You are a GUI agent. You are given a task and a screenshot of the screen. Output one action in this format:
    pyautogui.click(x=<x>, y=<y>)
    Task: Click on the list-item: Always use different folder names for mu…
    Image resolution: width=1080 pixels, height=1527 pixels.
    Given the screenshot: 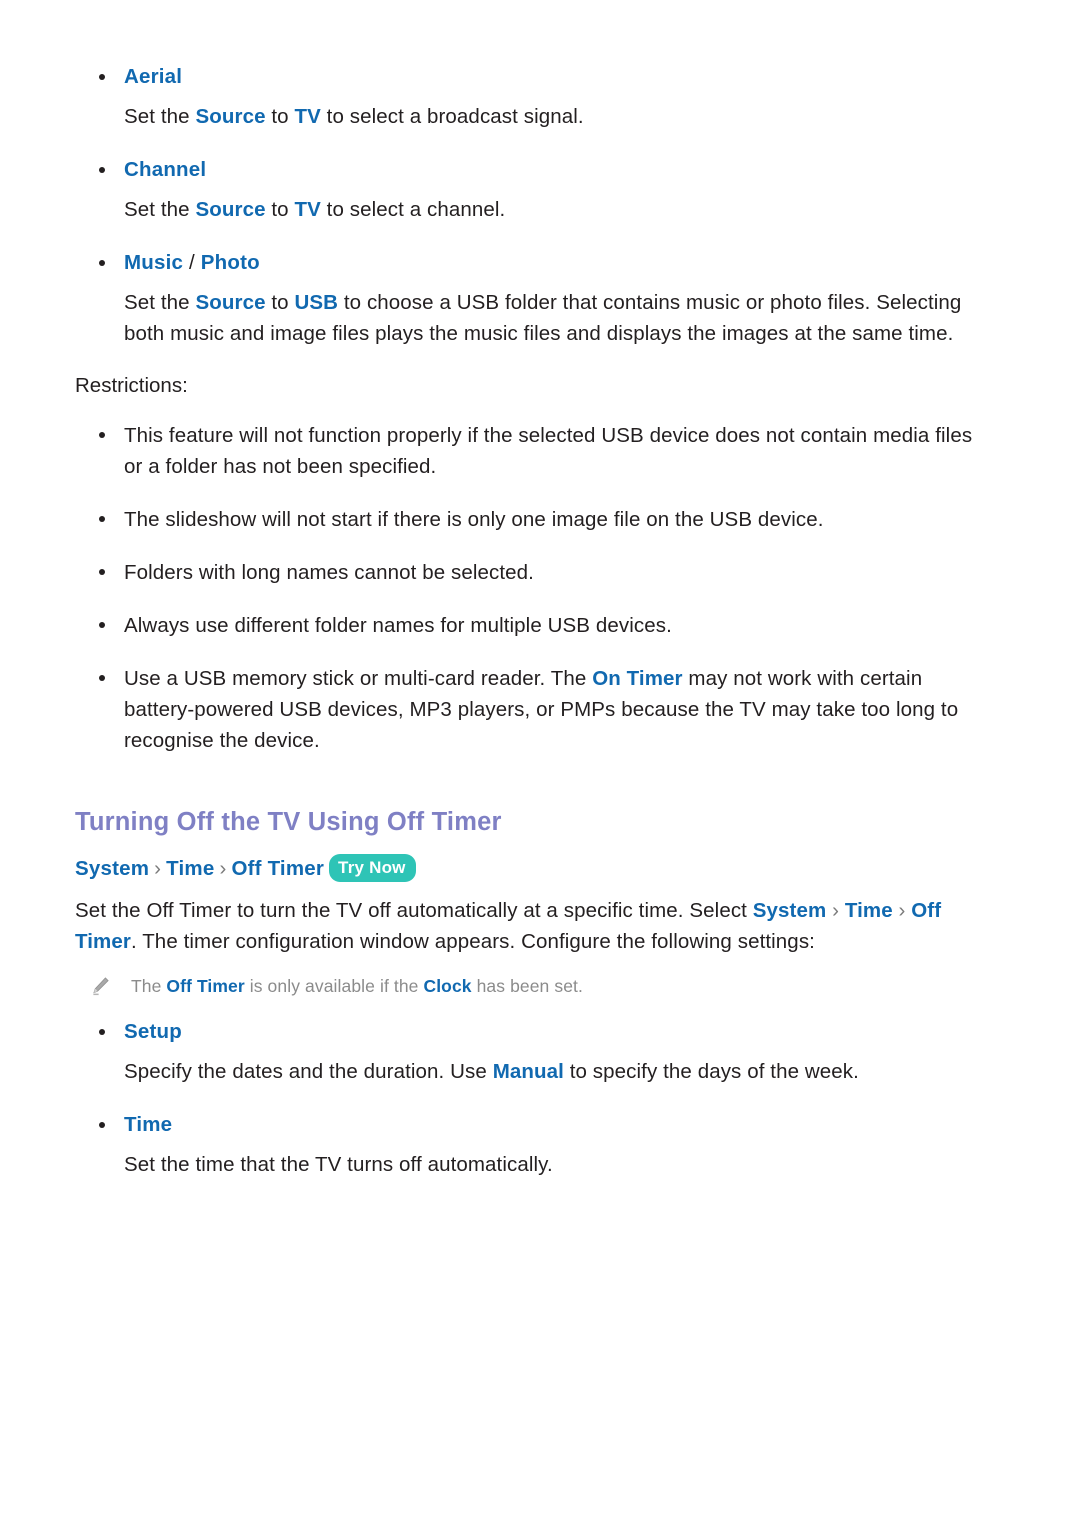 What is the action you would take?
    pyautogui.click(x=535, y=625)
    